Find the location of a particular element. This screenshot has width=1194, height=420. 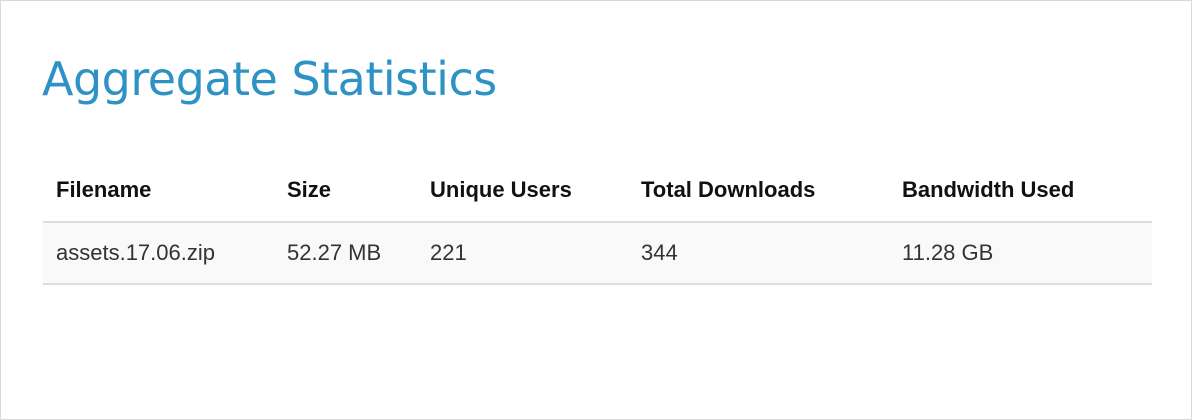

column-header-unique-users: Unique Users is located at coordinates (522, 191).